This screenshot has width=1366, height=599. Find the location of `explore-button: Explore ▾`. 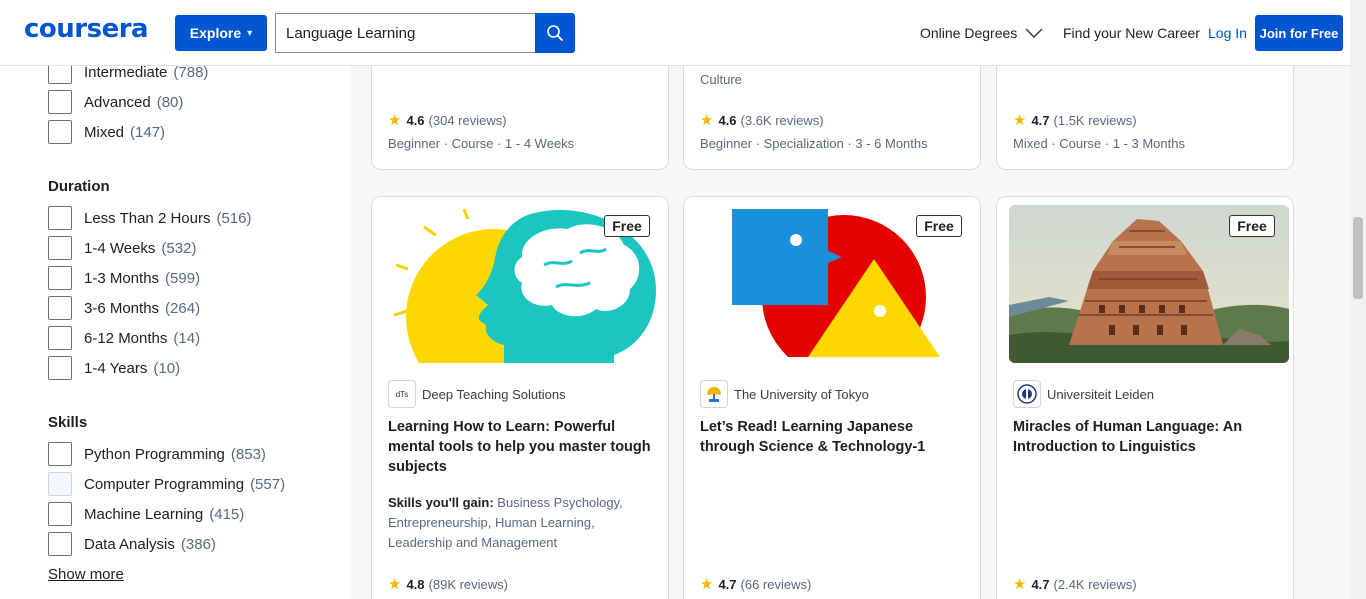

explore-button: Explore ▾ is located at coordinates (221, 33).